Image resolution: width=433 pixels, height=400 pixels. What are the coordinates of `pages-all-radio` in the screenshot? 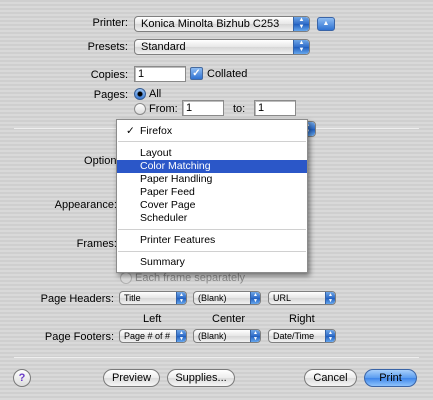 It's located at (140, 94).